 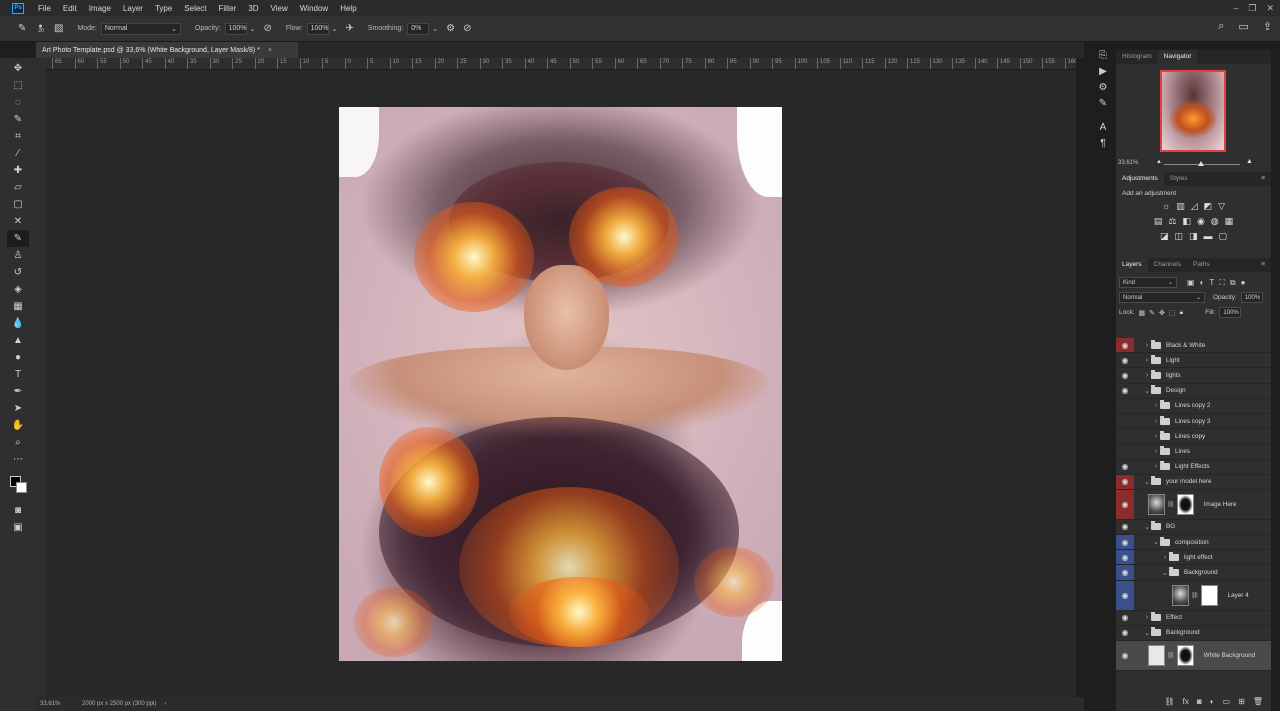 I want to click on selective-color-icon: ▢, so click(x=1223, y=236).